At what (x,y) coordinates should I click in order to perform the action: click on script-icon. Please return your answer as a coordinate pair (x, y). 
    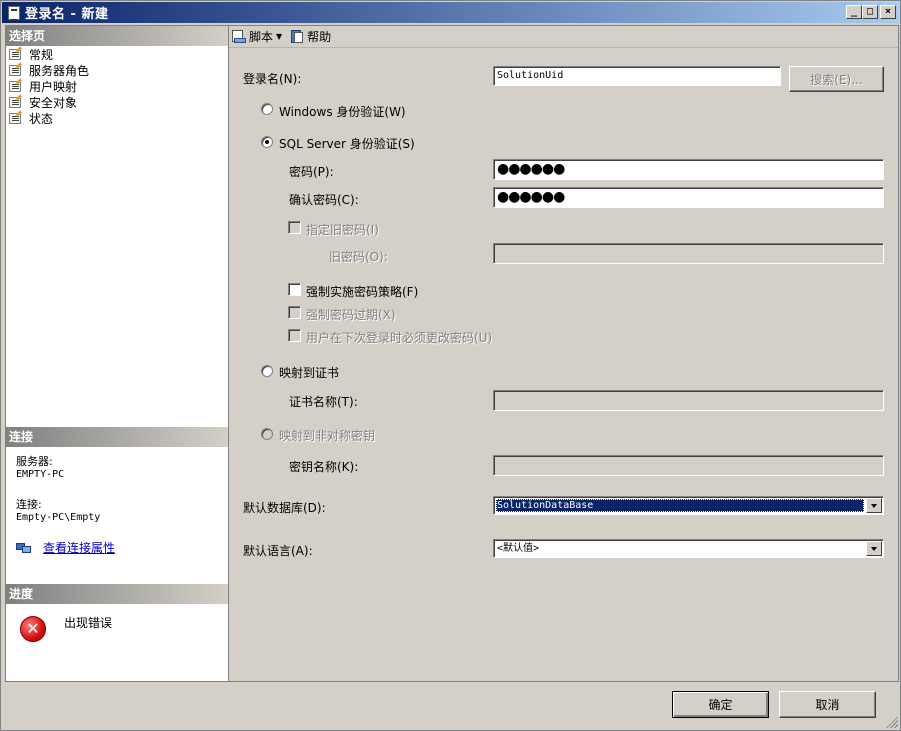
    Looking at the image, I should click on (239, 36).